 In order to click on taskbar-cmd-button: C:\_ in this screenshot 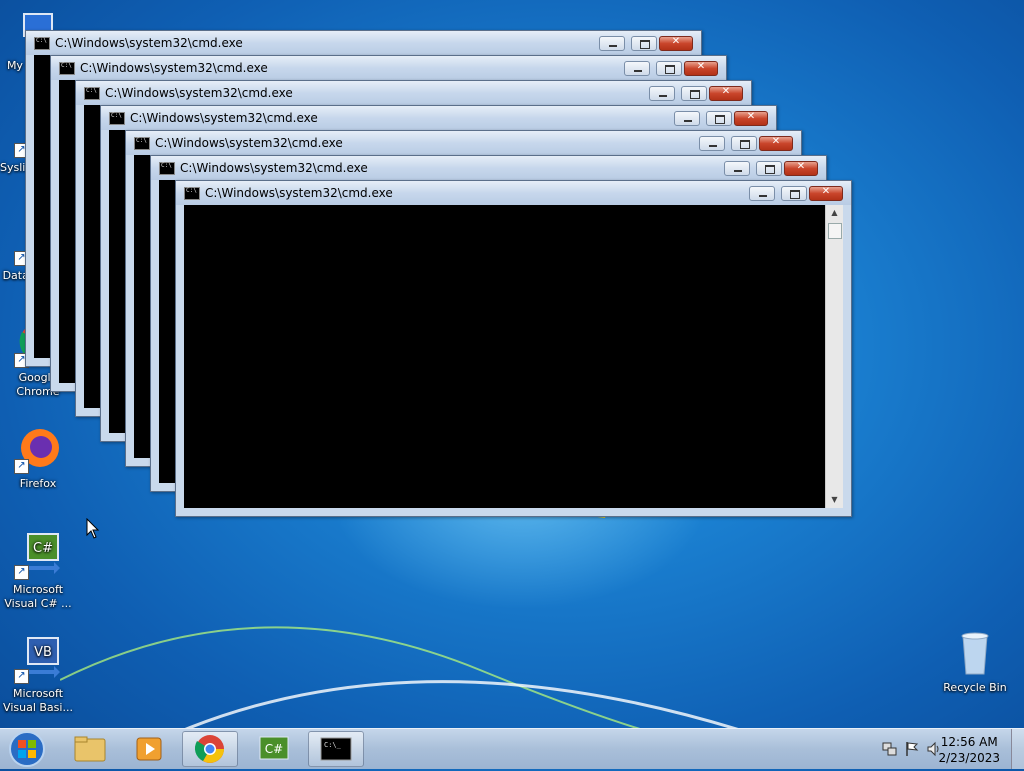, I will do `click(336, 749)`.